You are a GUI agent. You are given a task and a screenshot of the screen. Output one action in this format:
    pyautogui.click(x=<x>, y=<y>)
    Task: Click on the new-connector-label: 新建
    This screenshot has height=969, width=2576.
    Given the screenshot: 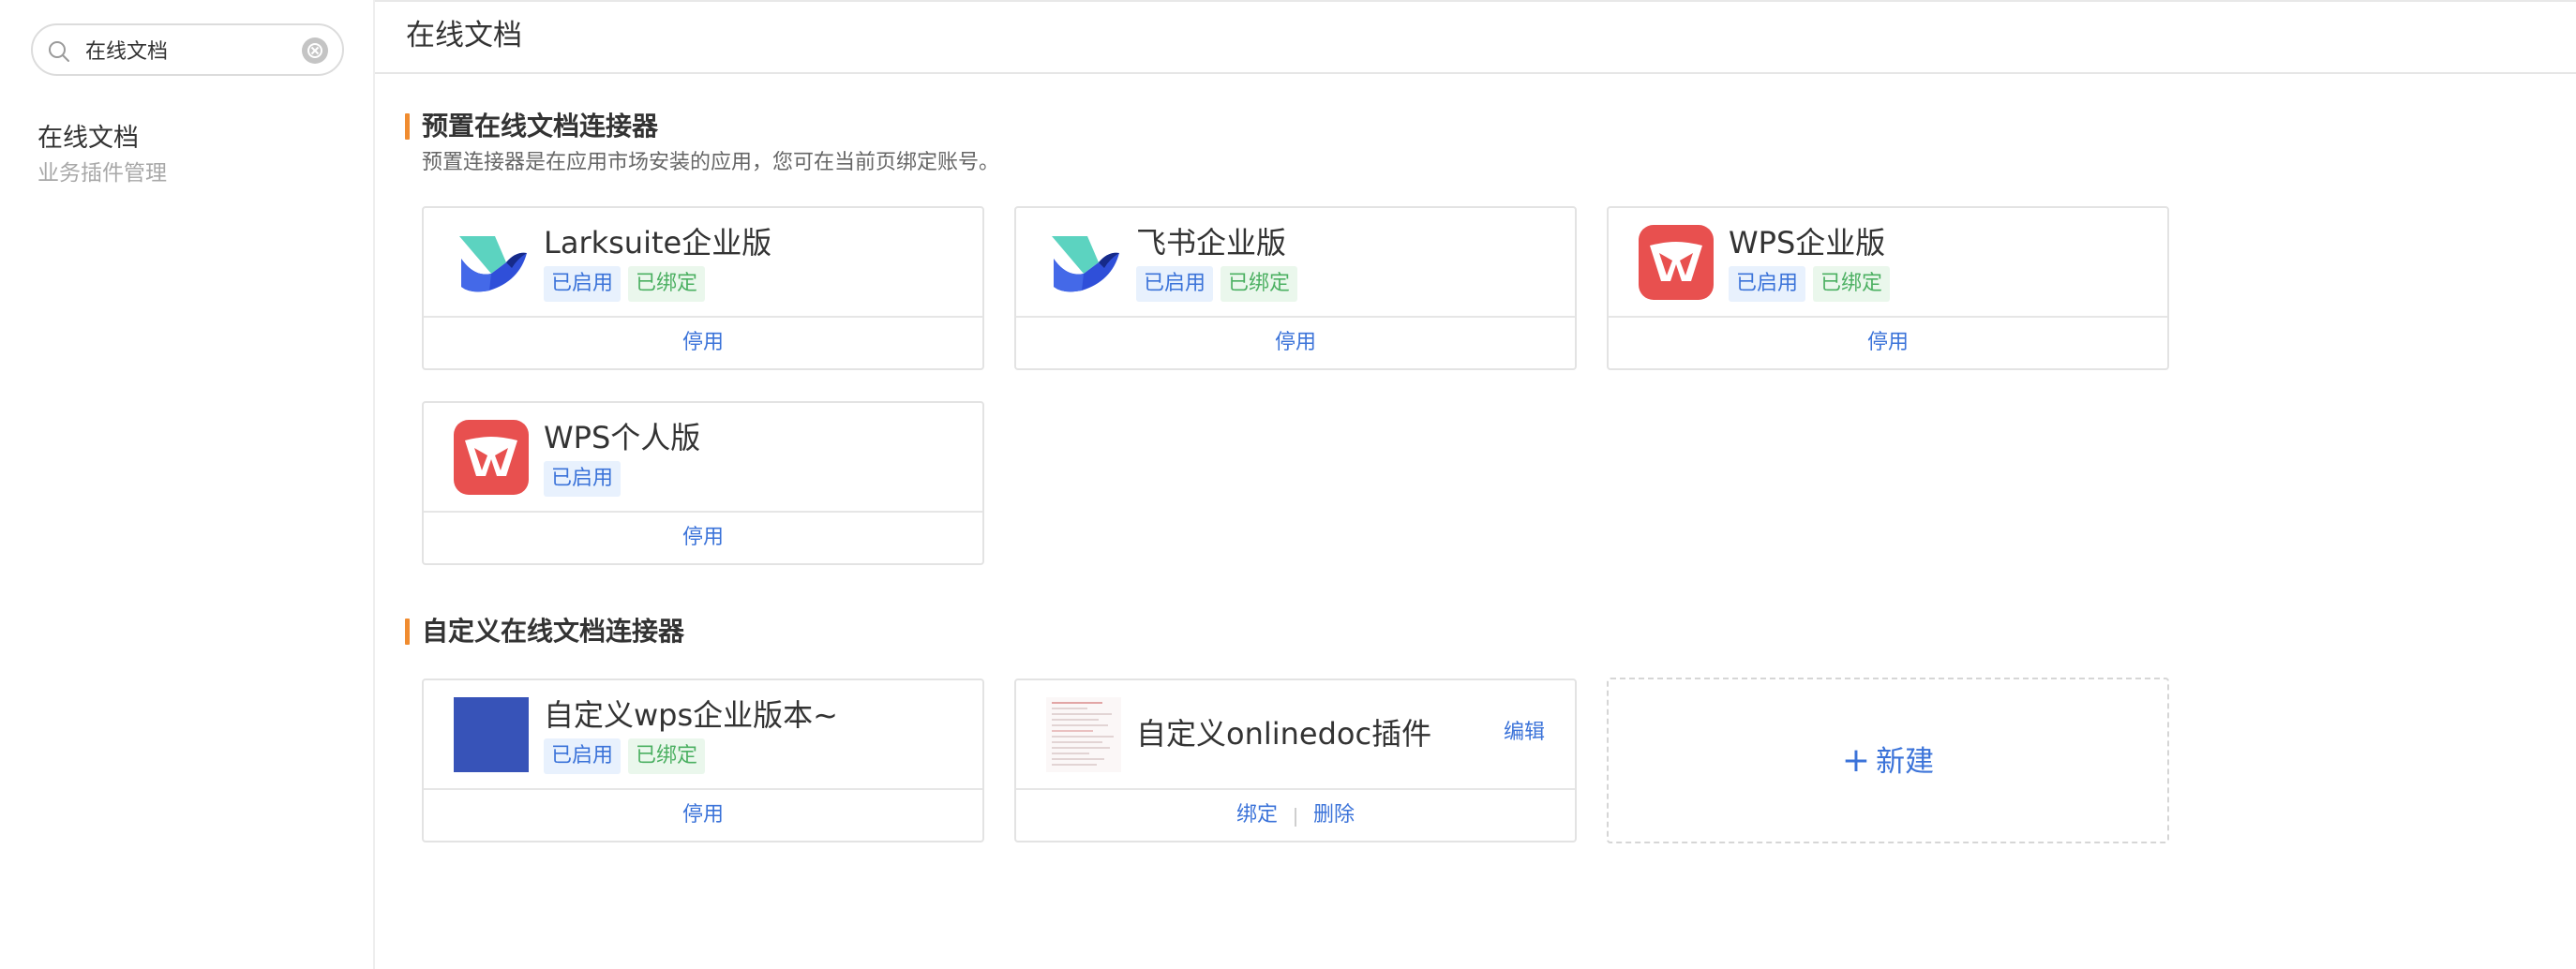 What is the action you would take?
    pyautogui.click(x=1905, y=762)
    